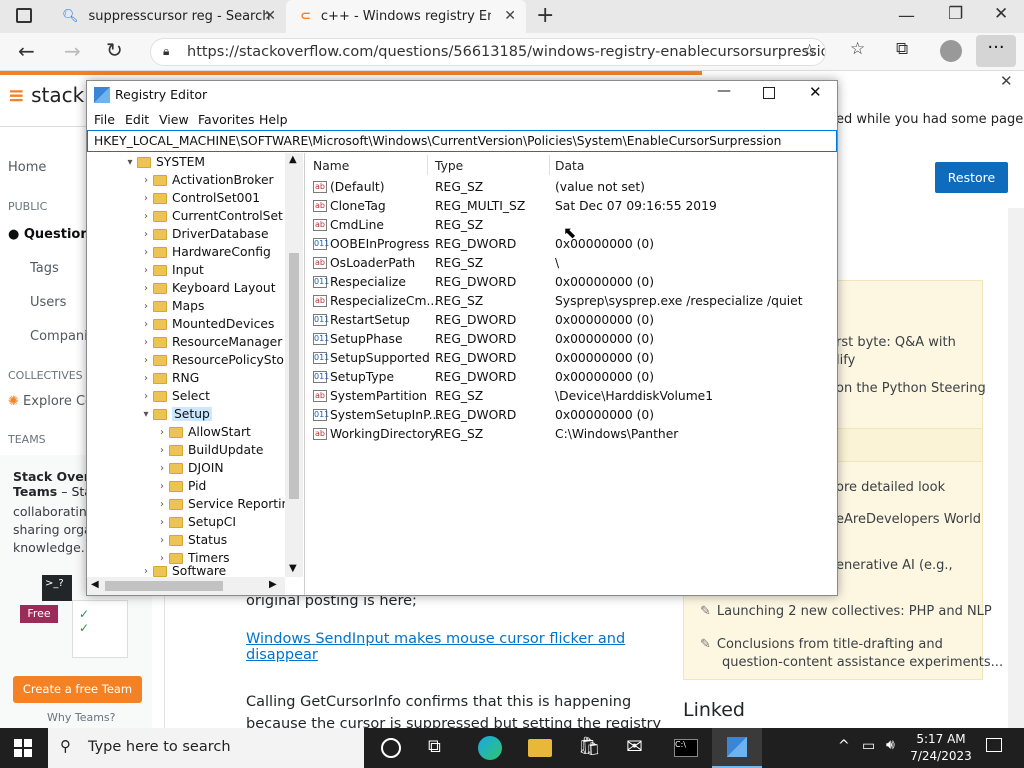 The height and width of the screenshot is (768, 1024). What do you see at coordinates (1001, 14) in the screenshot?
I see `close-browser-icon: ✕` at bounding box center [1001, 14].